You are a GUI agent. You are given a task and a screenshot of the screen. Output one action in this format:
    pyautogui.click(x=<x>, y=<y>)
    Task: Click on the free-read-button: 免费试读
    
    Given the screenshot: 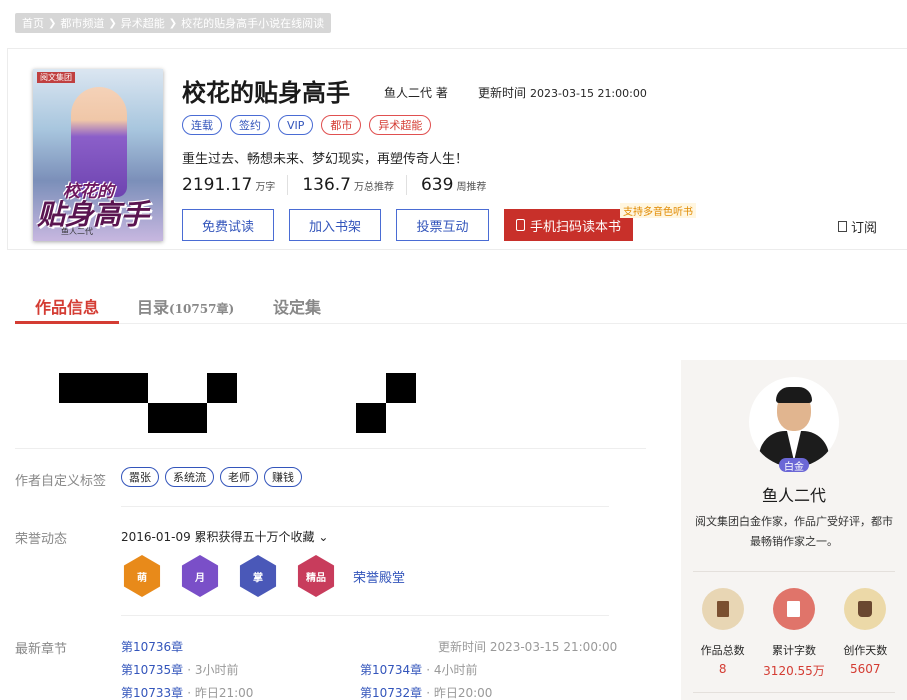 What is the action you would take?
    pyautogui.click(x=228, y=225)
    